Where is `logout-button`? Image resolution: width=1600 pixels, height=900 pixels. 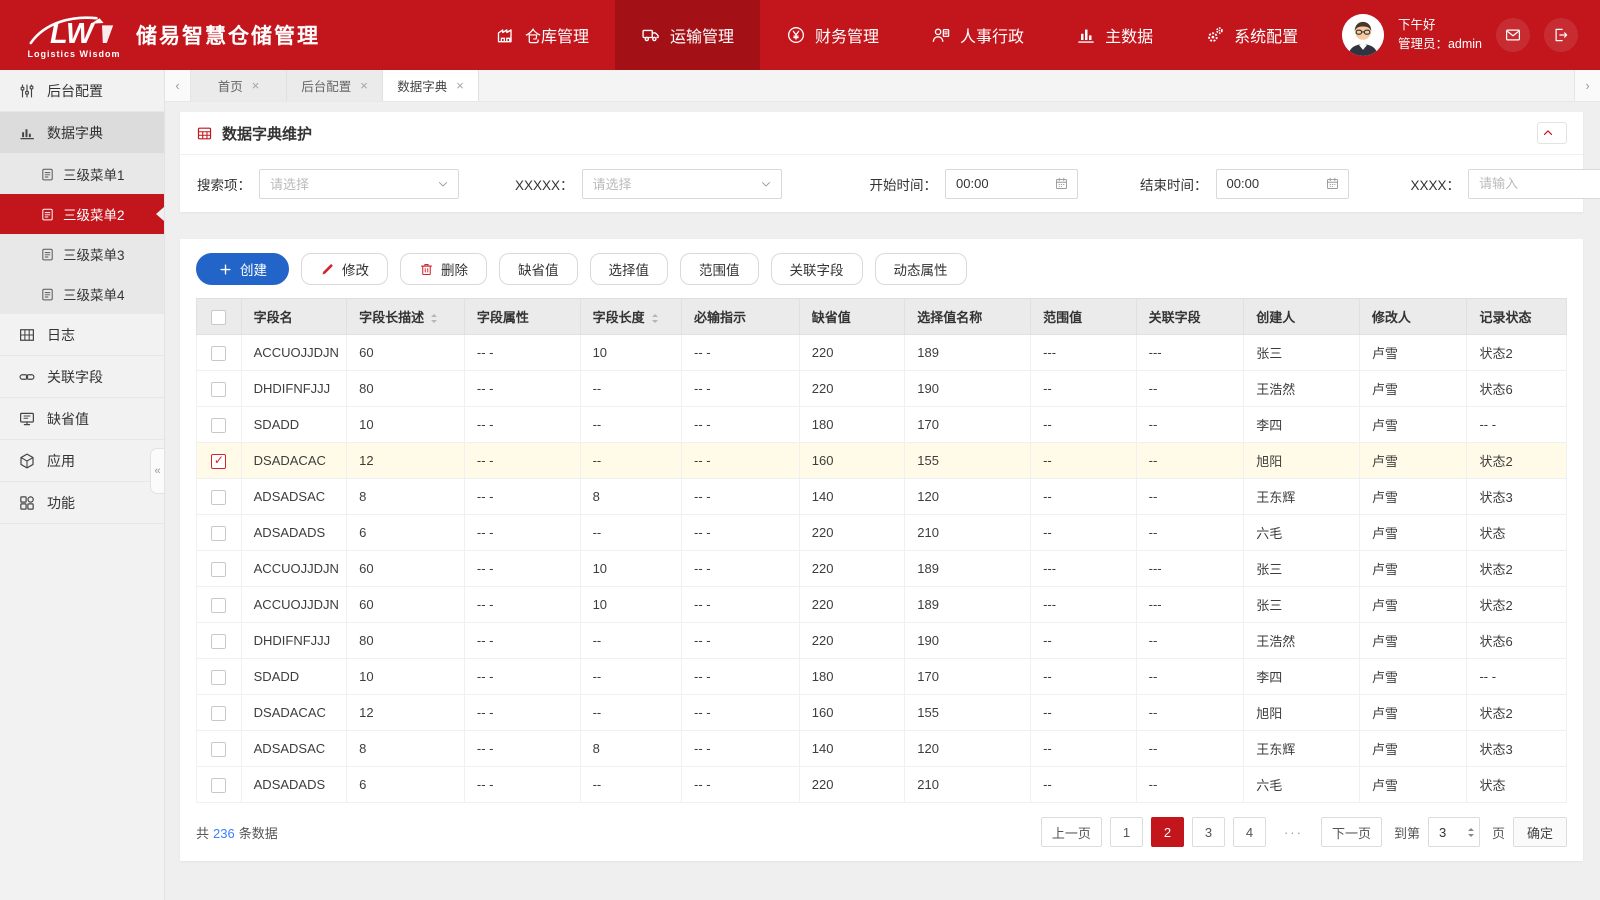 logout-button is located at coordinates (1561, 35).